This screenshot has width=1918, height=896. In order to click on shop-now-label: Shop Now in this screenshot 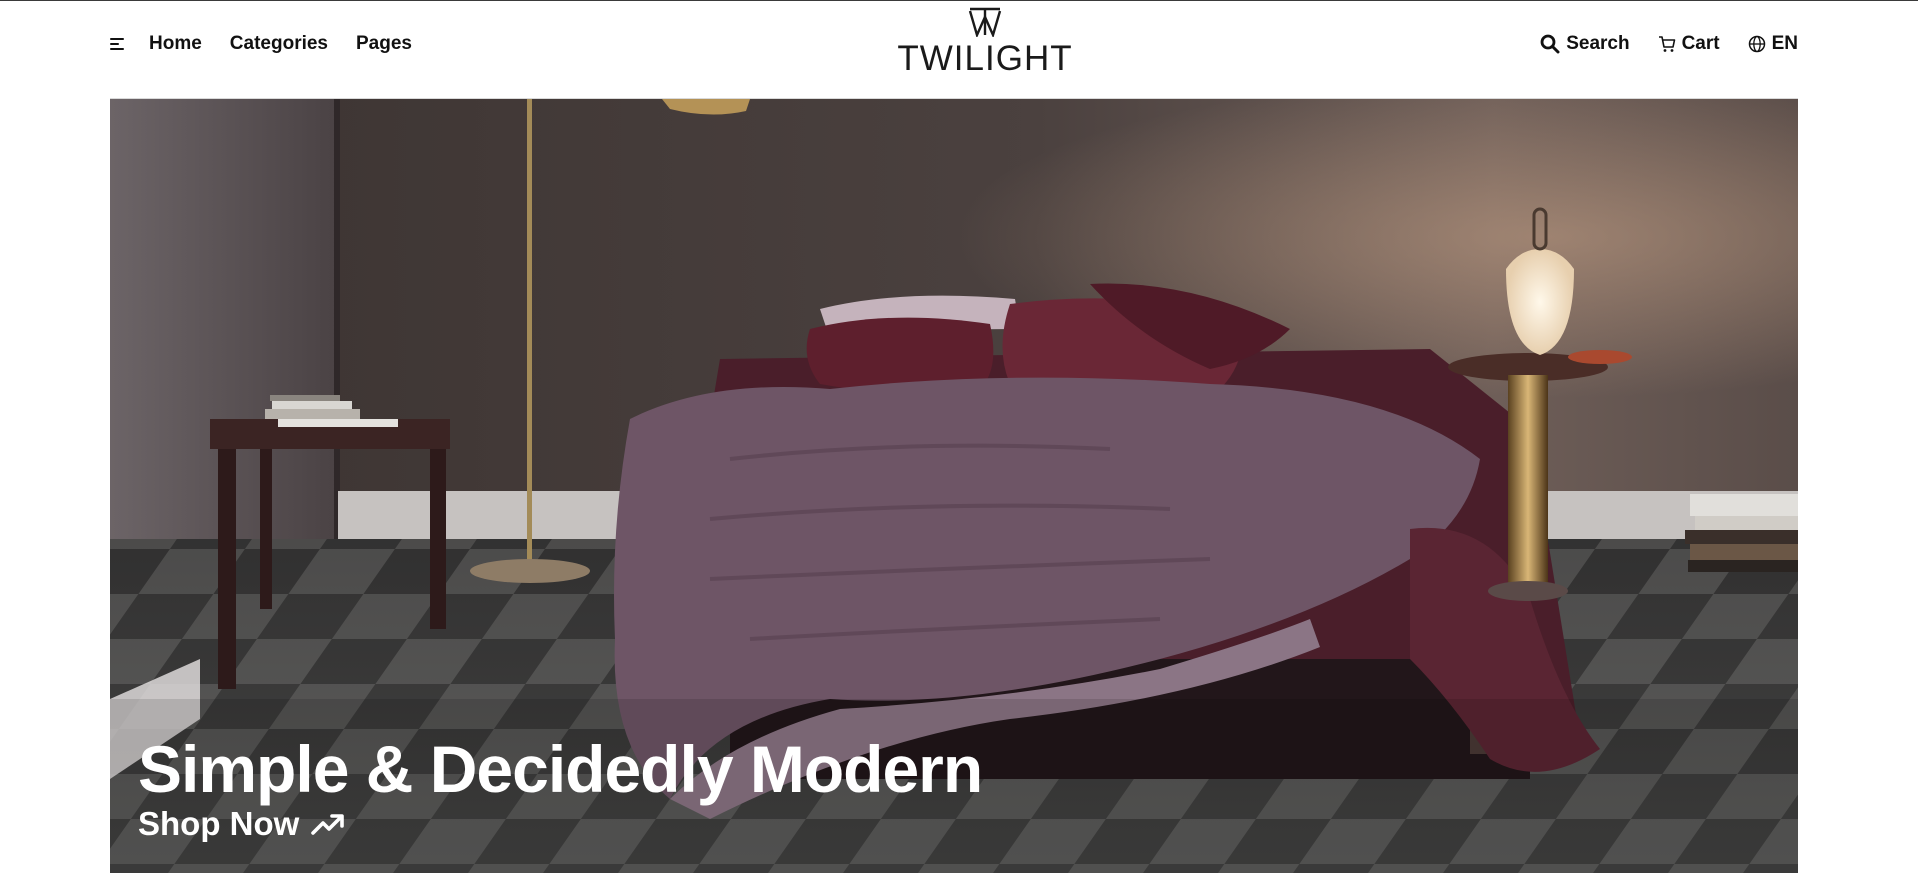, I will do `click(219, 823)`.